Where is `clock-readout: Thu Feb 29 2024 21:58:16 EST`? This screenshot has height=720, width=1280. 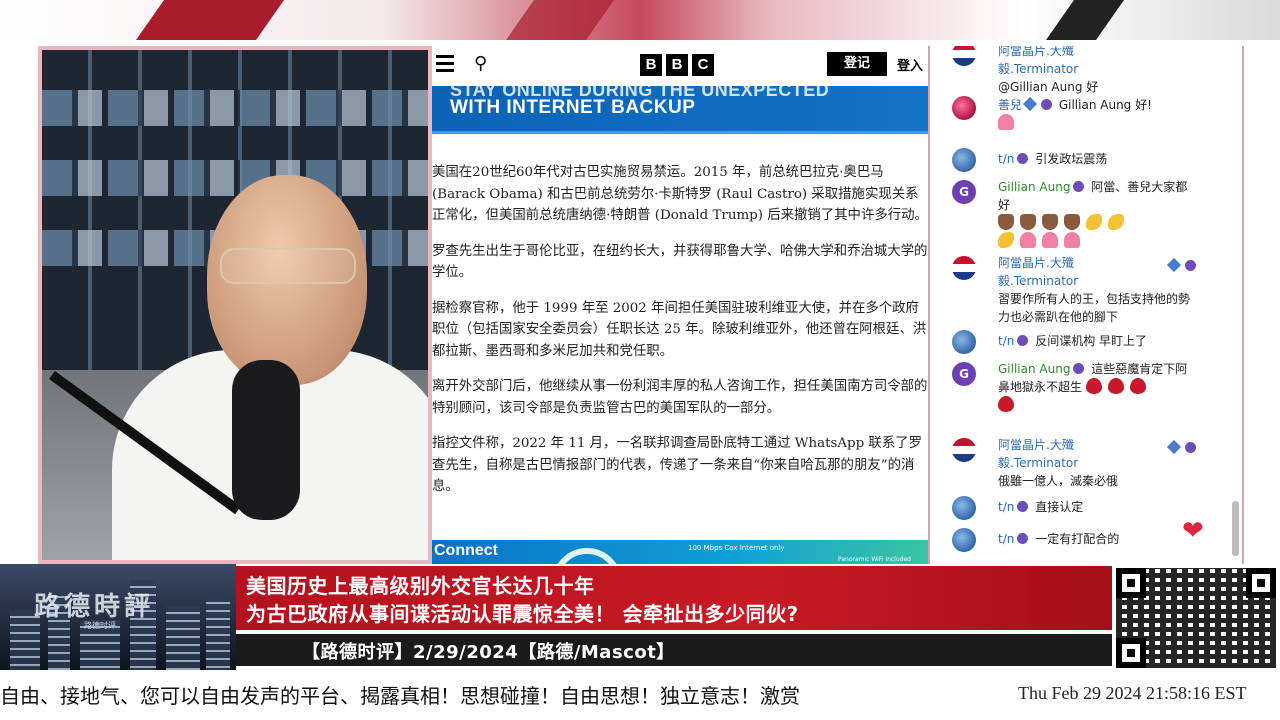
clock-readout: Thu Feb 29 2024 21:58:16 EST is located at coordinates (1132, 693).